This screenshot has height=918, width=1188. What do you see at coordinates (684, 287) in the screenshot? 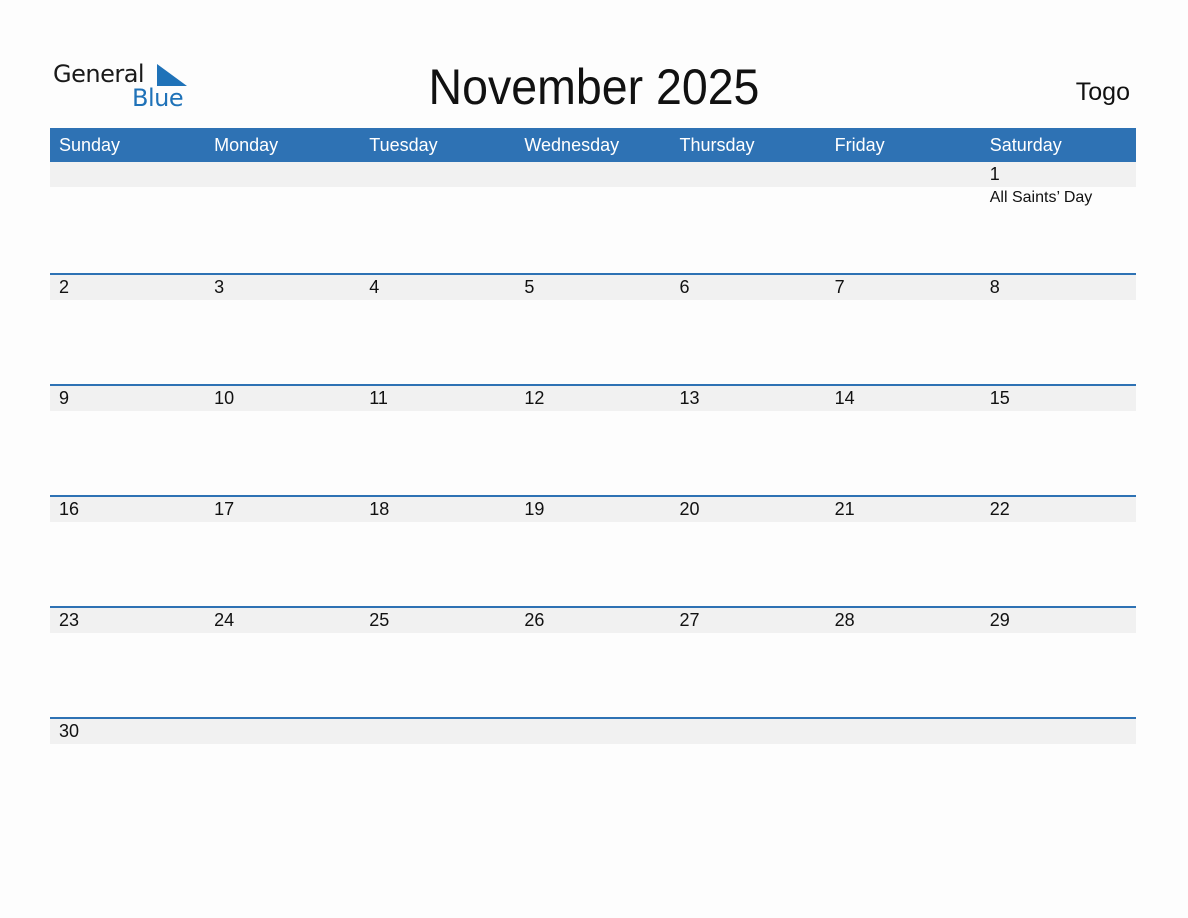
I see `day-number: 6` at bounding box center [684, 287].